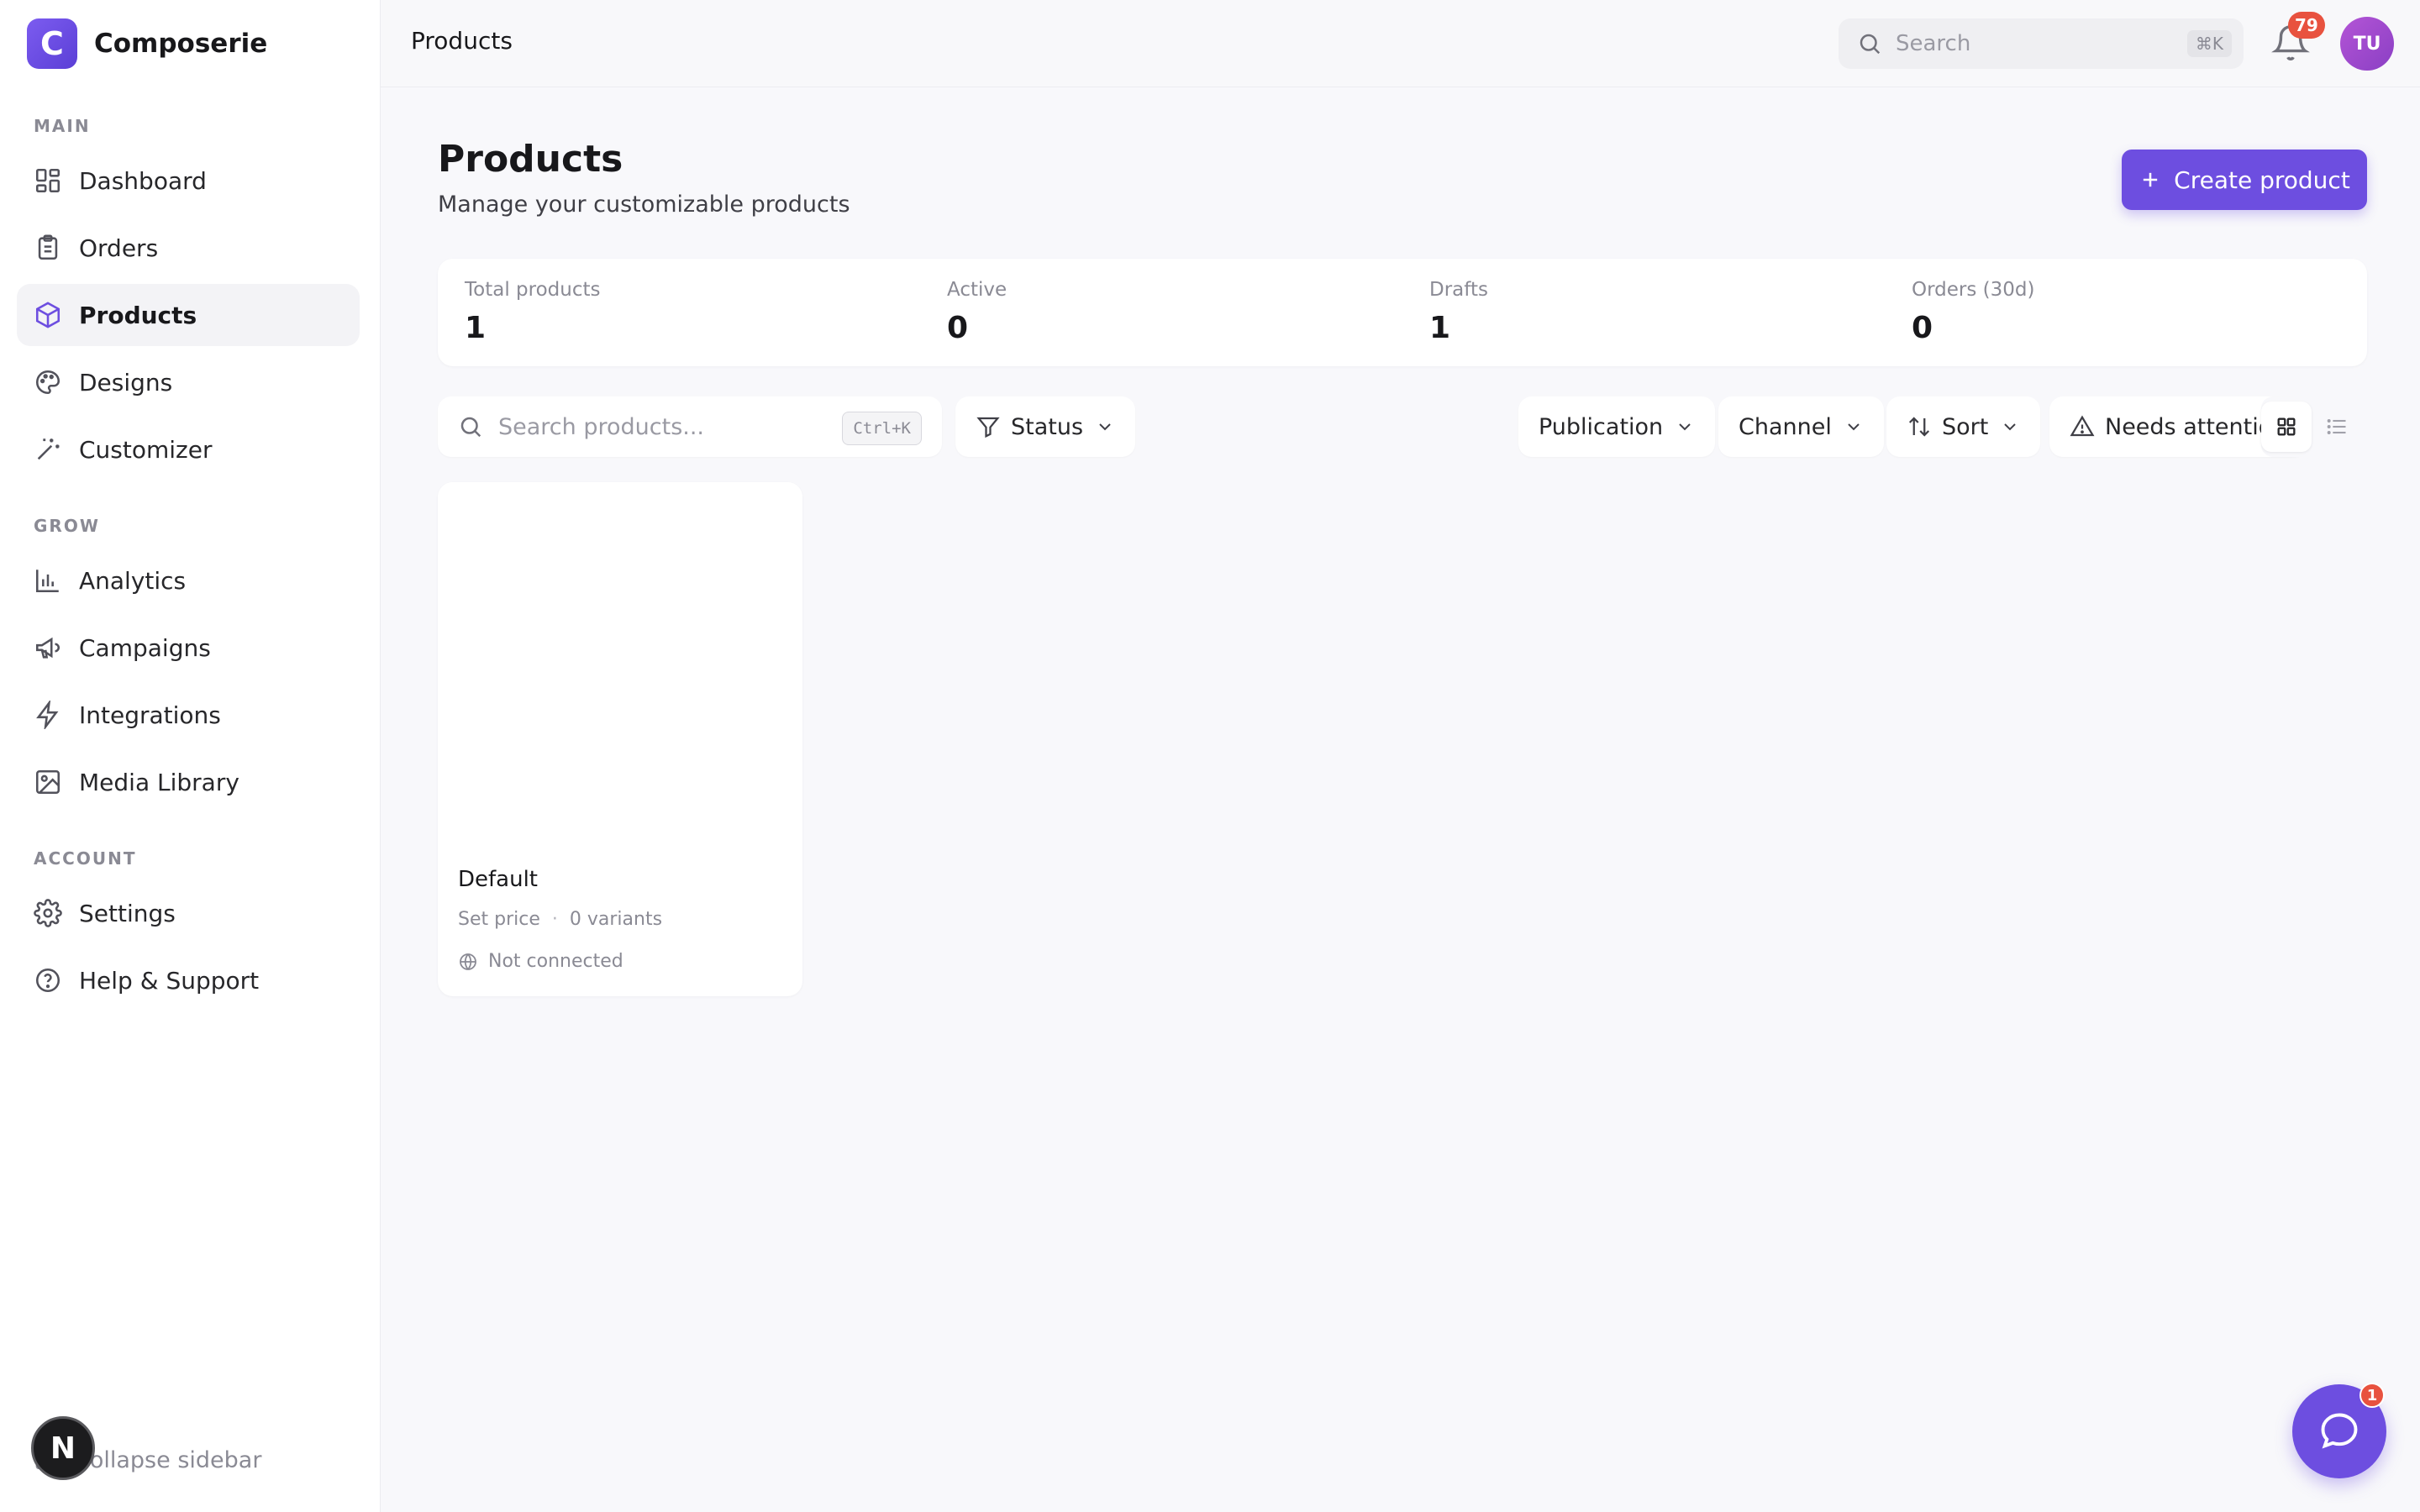  I want to click on dashboard-icon, so click(47, 180).